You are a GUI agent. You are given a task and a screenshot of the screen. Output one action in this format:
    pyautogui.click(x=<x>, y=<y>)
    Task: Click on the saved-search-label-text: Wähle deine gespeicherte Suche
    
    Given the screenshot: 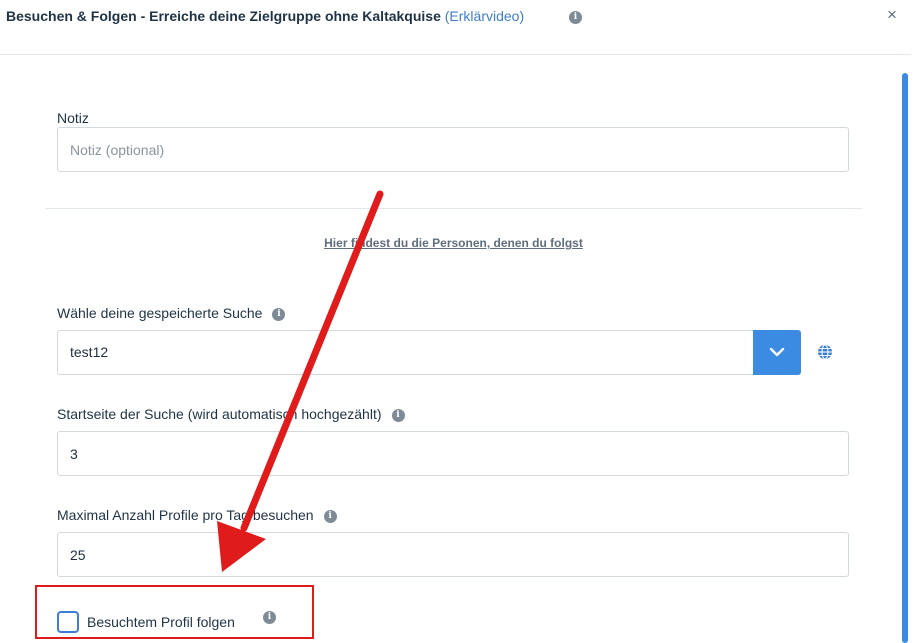 What is the action you would take?
    pyautogui.click(x=160, y=313)
    